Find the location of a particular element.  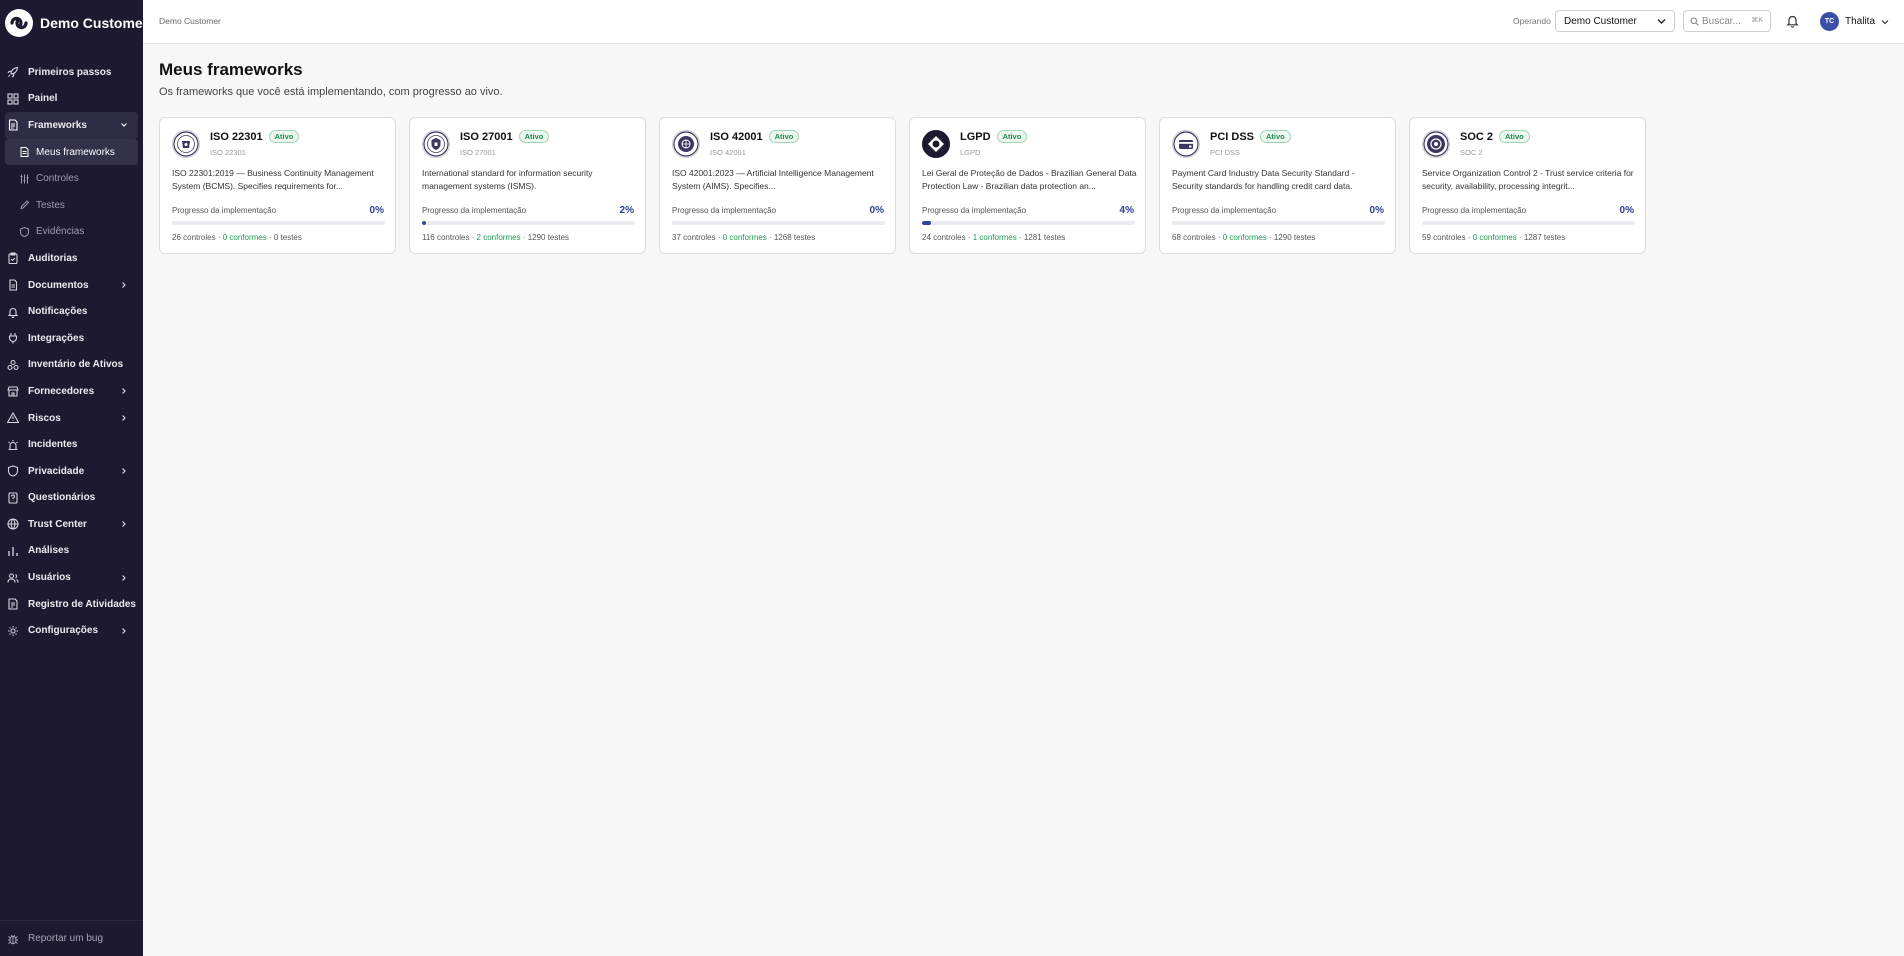

tests-count: 1287 testes is located at coordinates (1544, 237).